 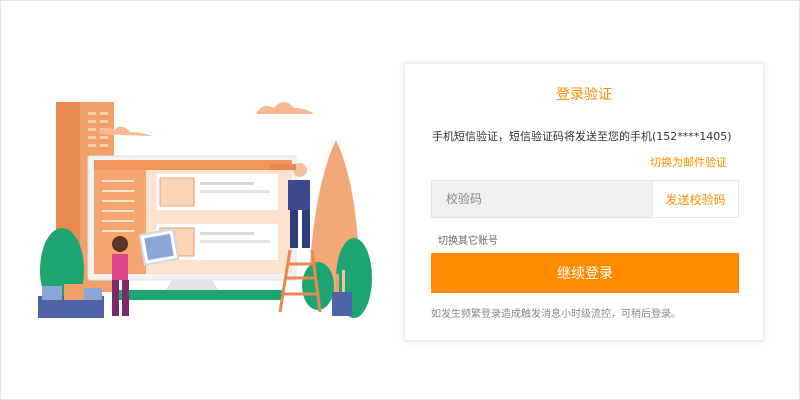 What do you see at coordinates (197, 295) in the screenshot?
I see `ground-shape` at bounding box center [197, 295].